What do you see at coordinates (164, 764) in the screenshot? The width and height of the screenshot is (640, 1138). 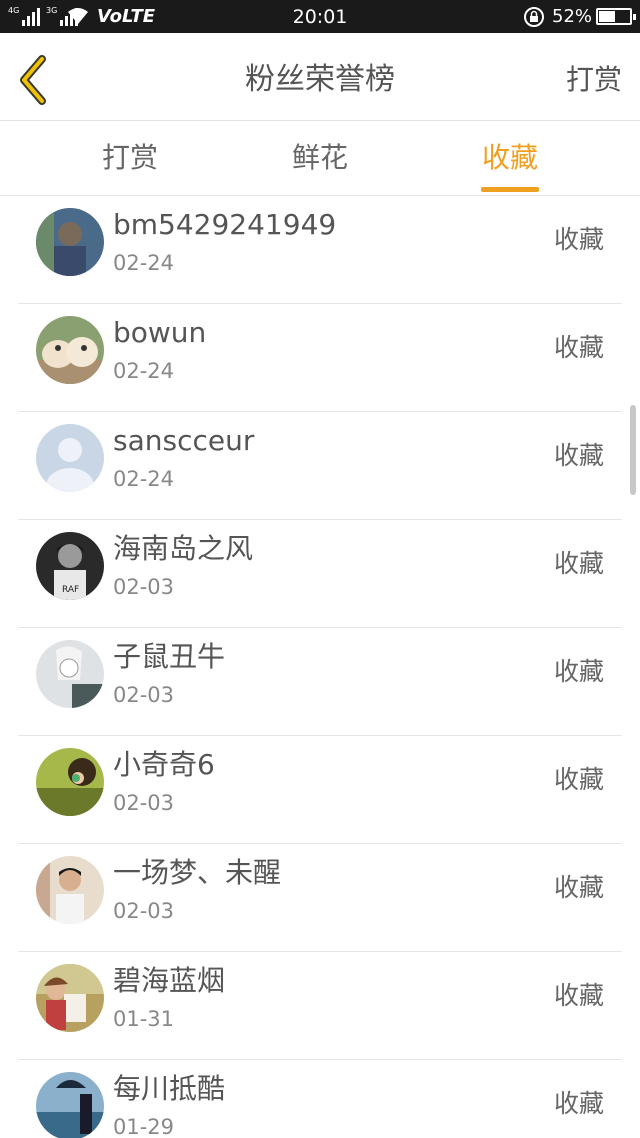 I see `fan-name: 小奇奇6` at bounding box center [164, 764].